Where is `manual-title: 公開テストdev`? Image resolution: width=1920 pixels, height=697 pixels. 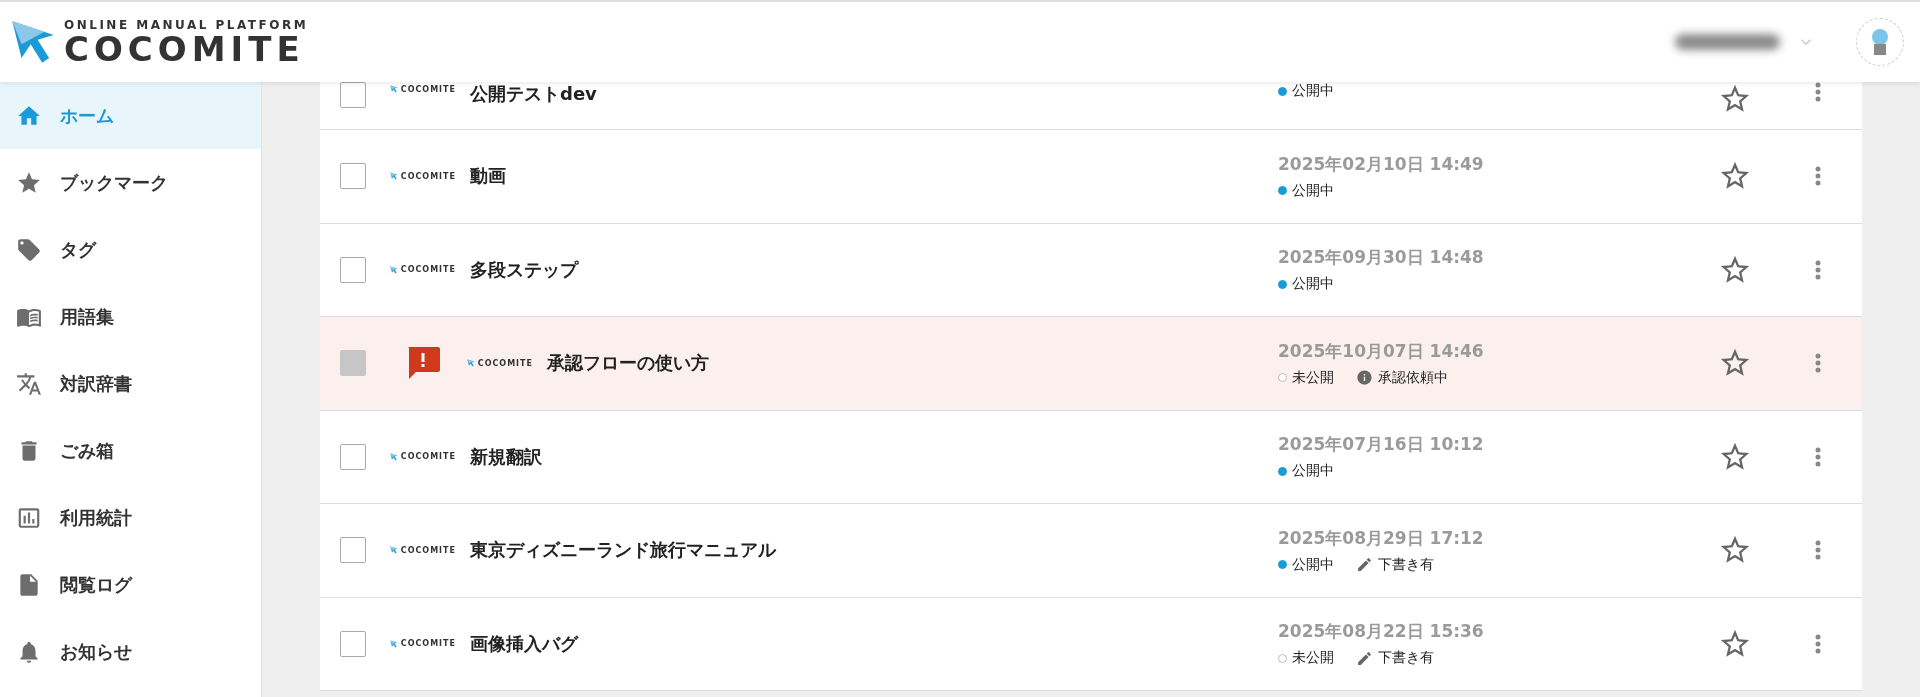
manual-title: 公開テストdev is located at coordinates (874, 94).